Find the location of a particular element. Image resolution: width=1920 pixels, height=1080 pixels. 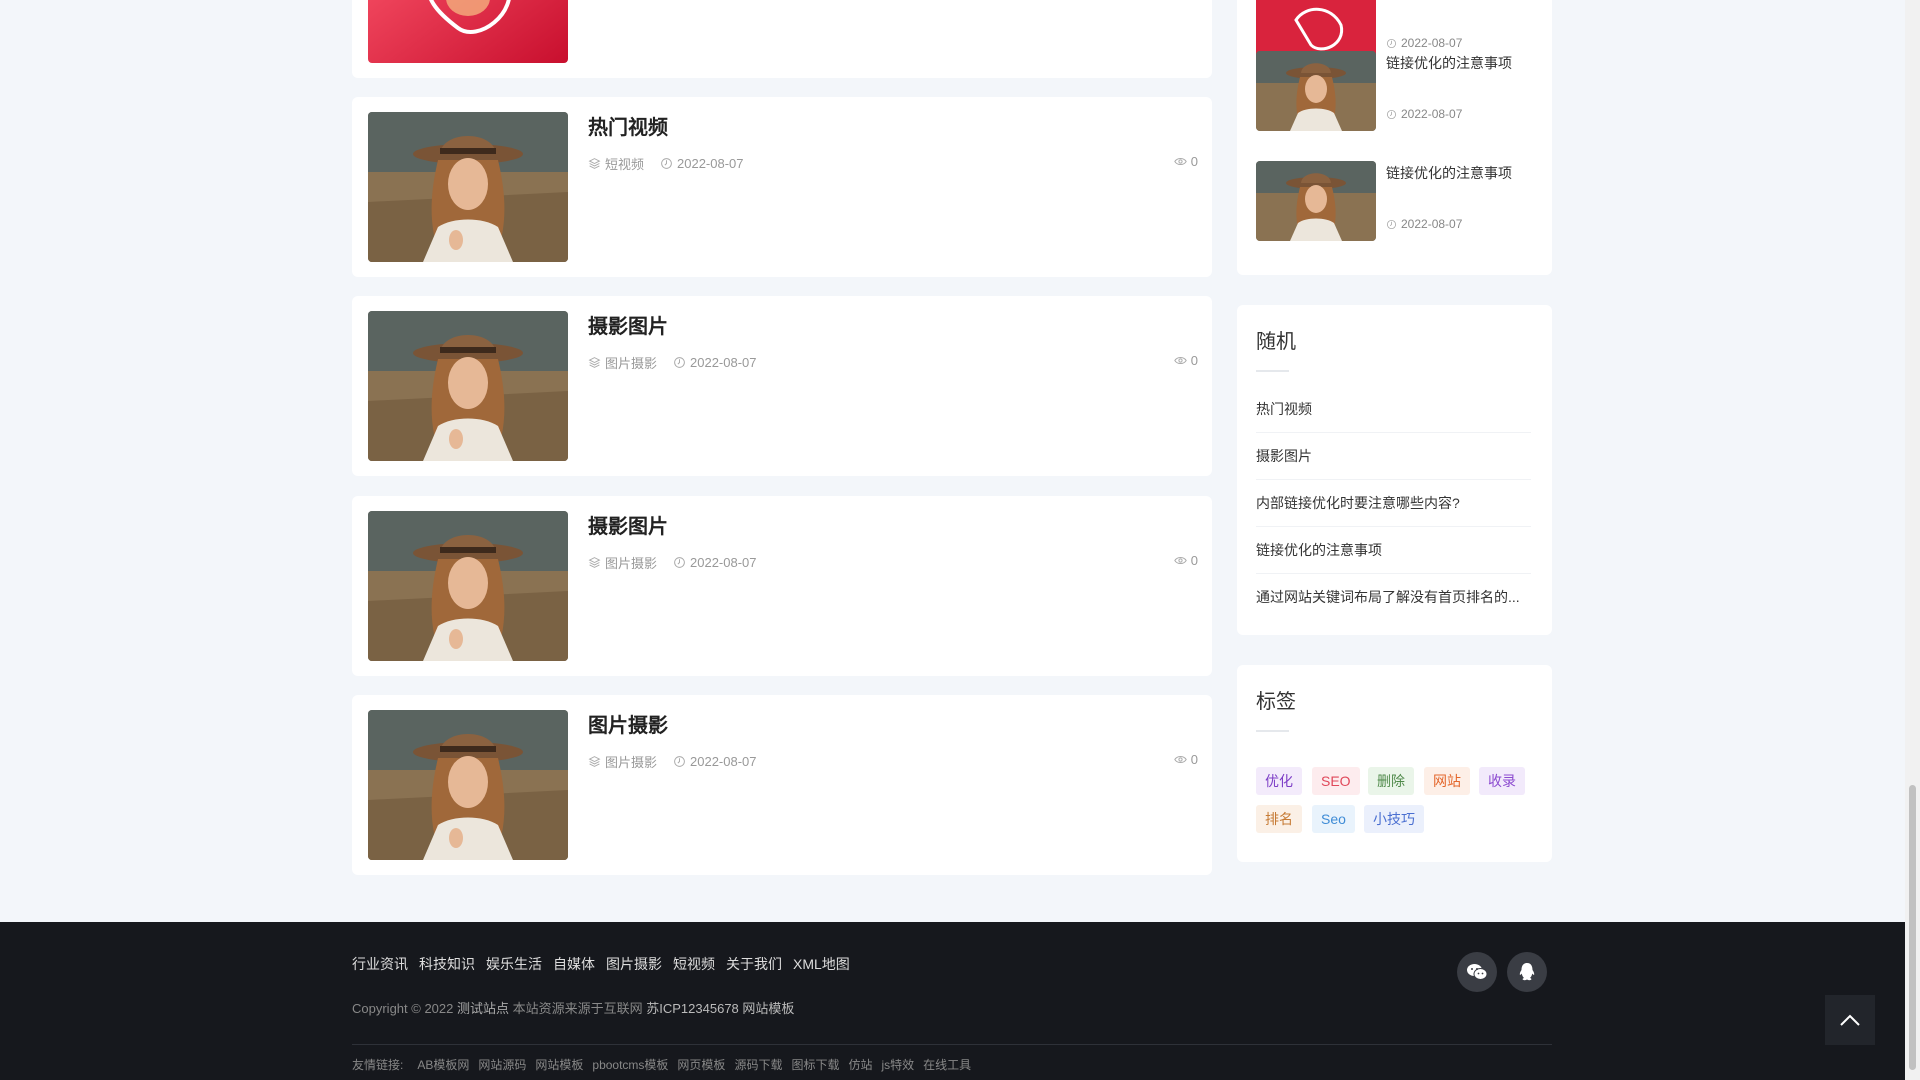

random-item: 热门视频 is located at coordinates (1393, 409).